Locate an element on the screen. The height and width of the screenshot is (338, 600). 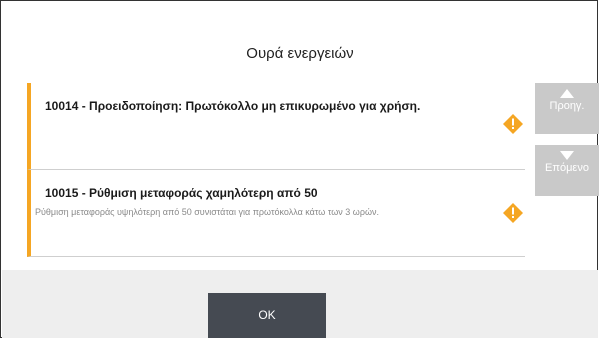
previous-button: Προηγ. is located at coordinates (567, 108).